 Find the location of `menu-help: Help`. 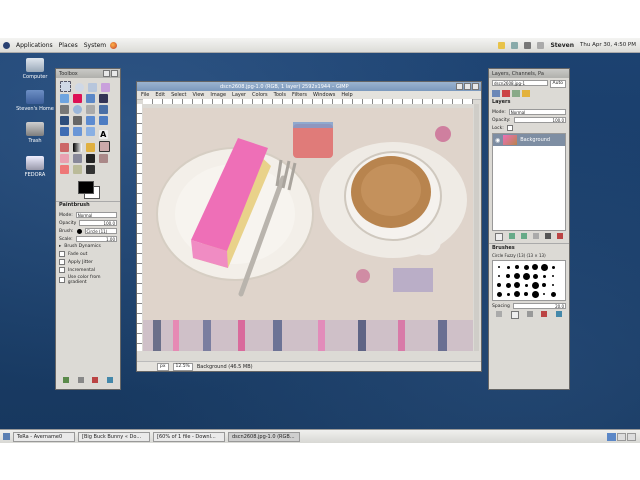

menu-help: Help is located at coordinates (346, 95).